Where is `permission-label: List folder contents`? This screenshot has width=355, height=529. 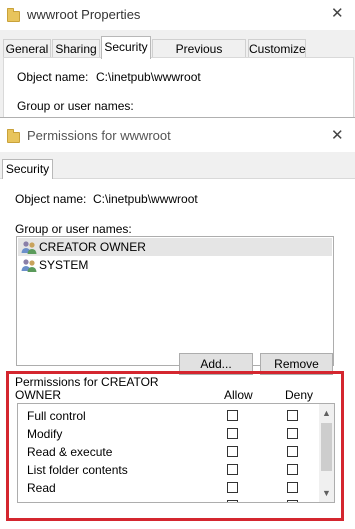
permission-label: List folder contents is located at coordinates (77, 470).